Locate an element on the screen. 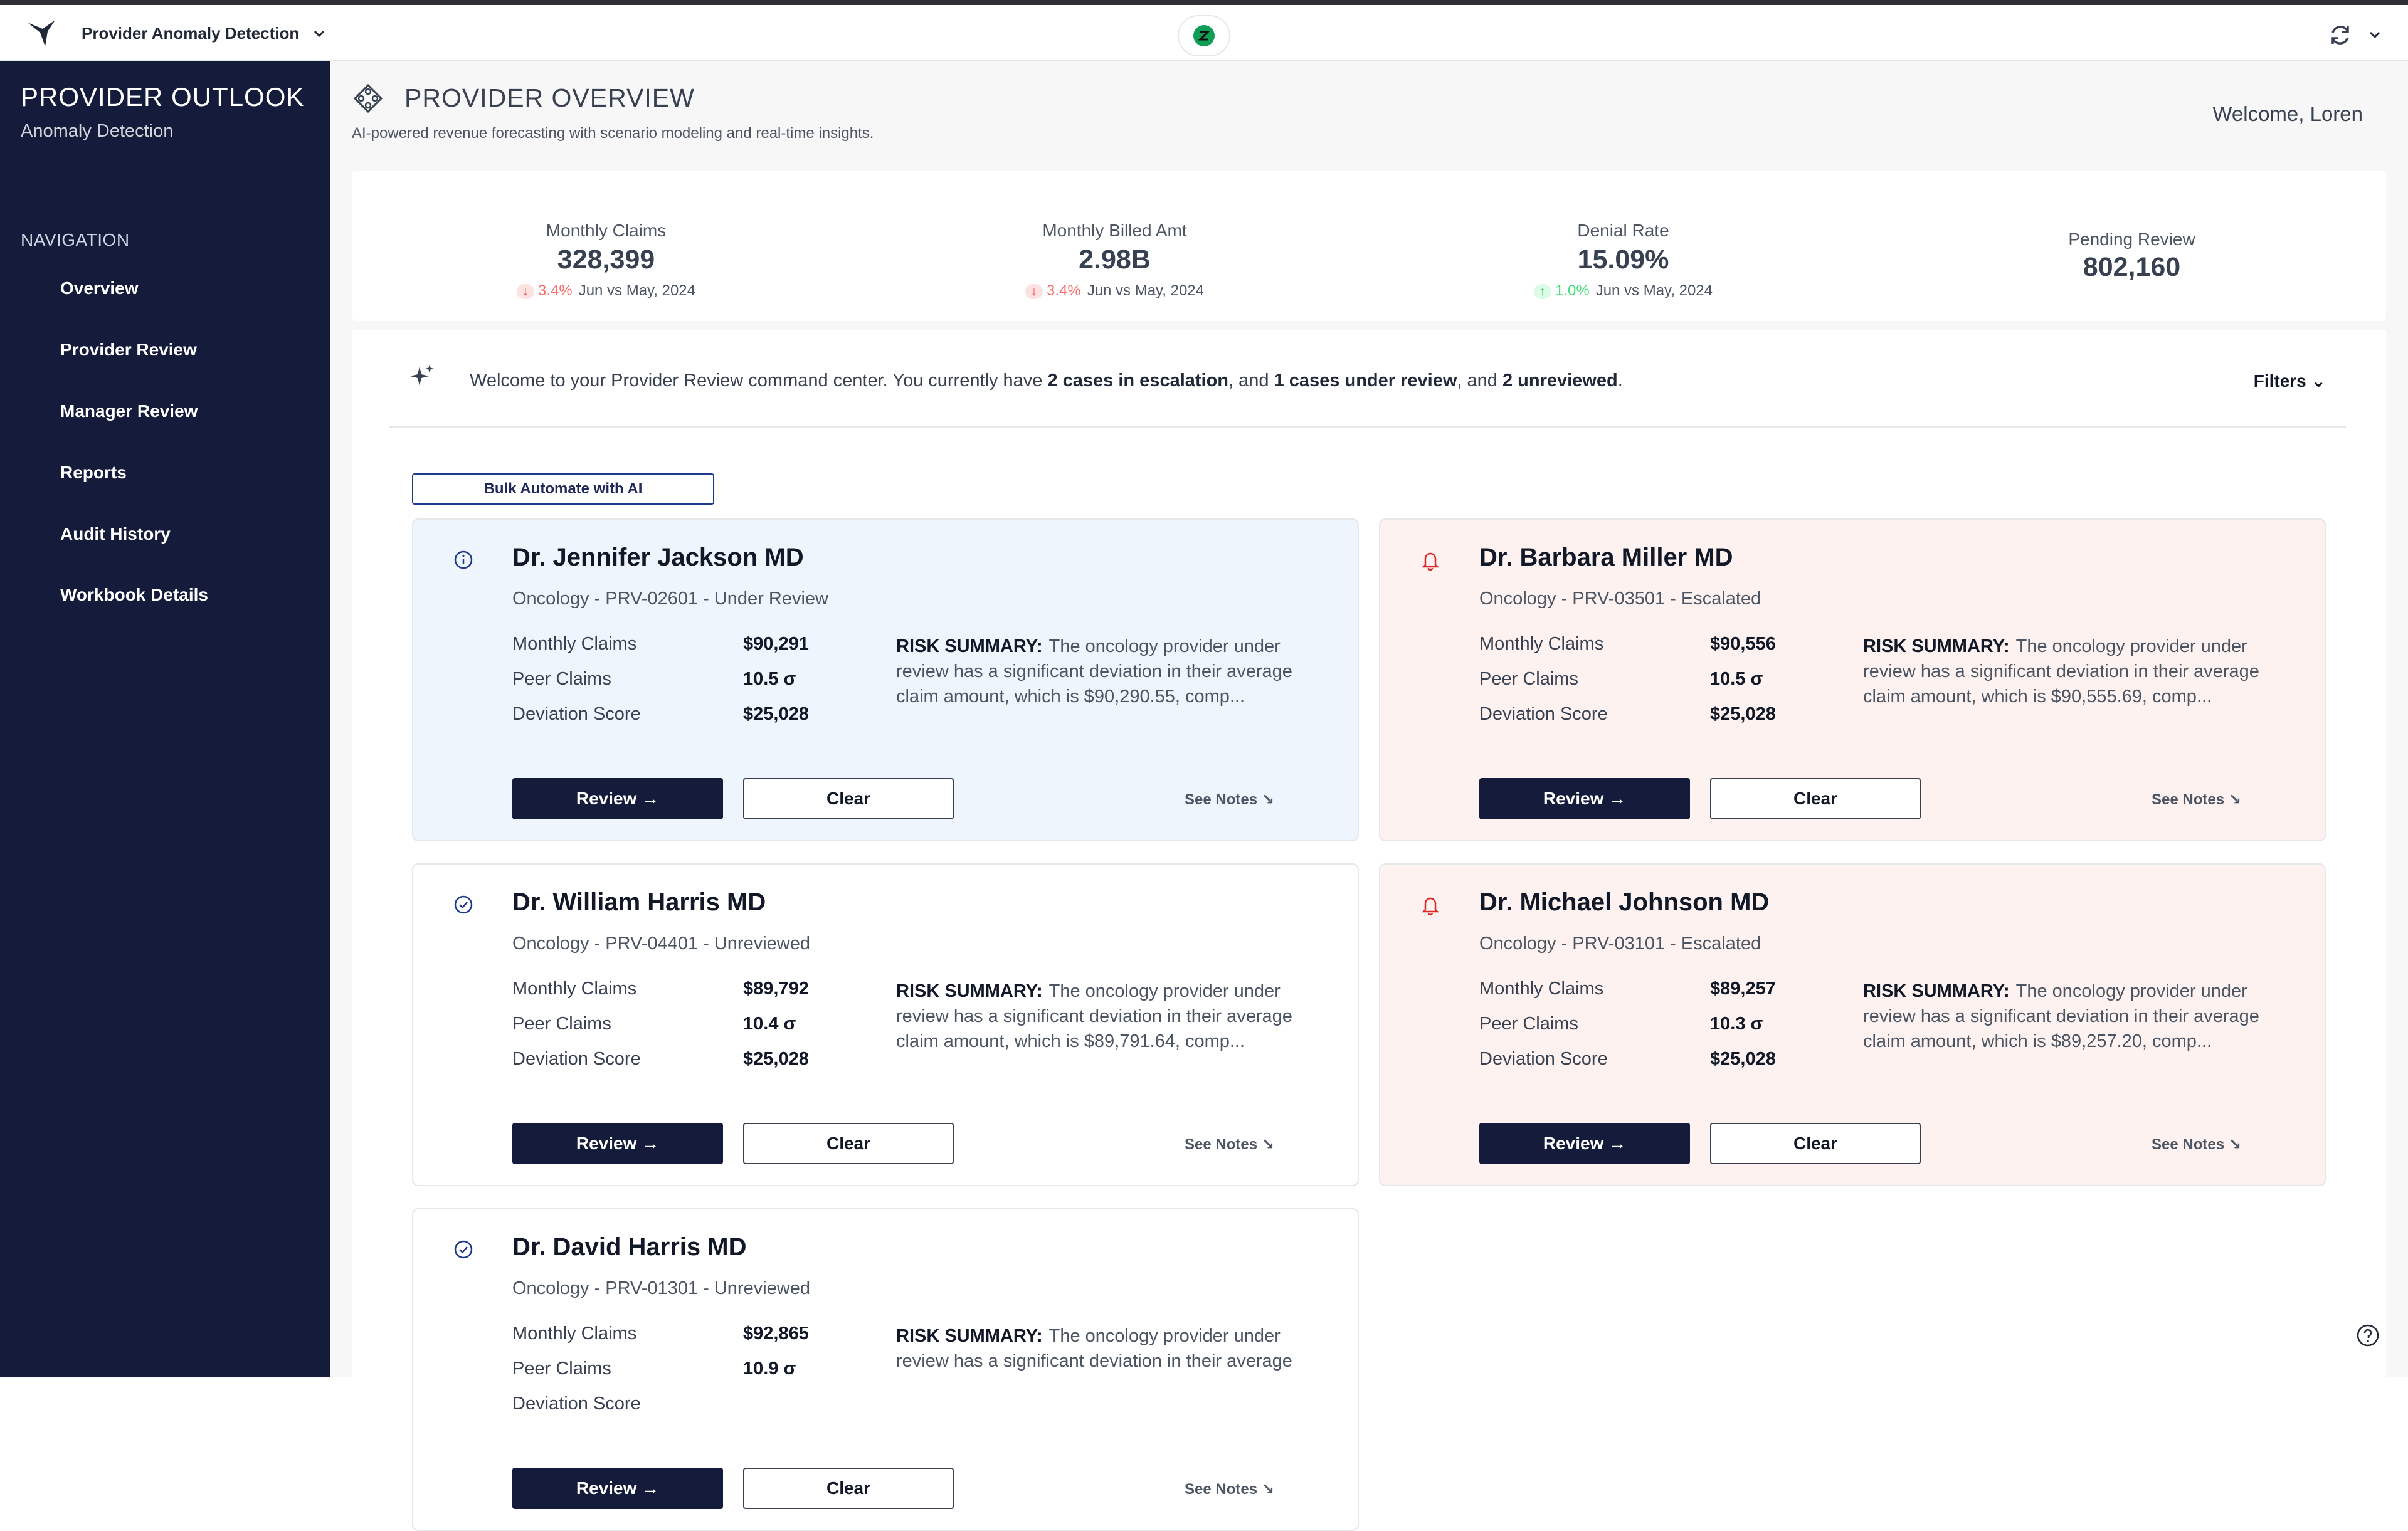 The image size is (2408, 1531). brand-subtitle: Anomaly Detection is located at coordinates (97, 131).